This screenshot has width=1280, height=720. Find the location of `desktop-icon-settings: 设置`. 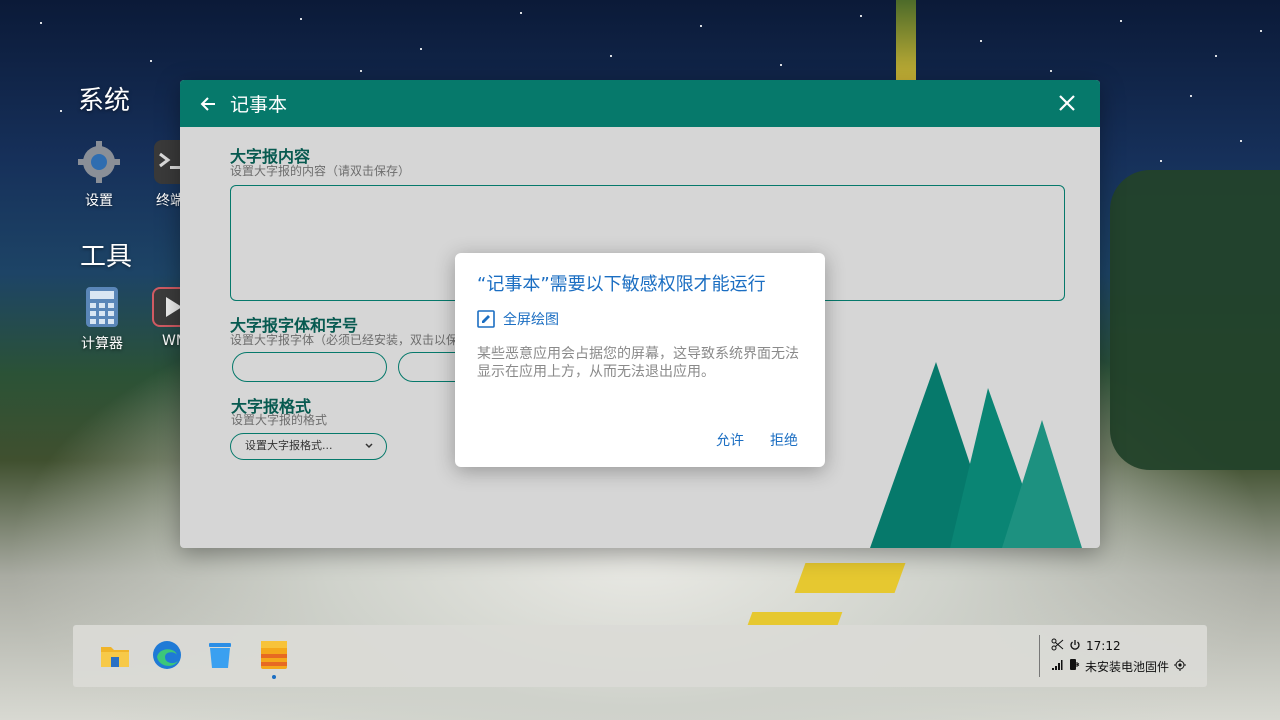

desktop-icon-settings: 设置 is located at coordinates (99, 175).